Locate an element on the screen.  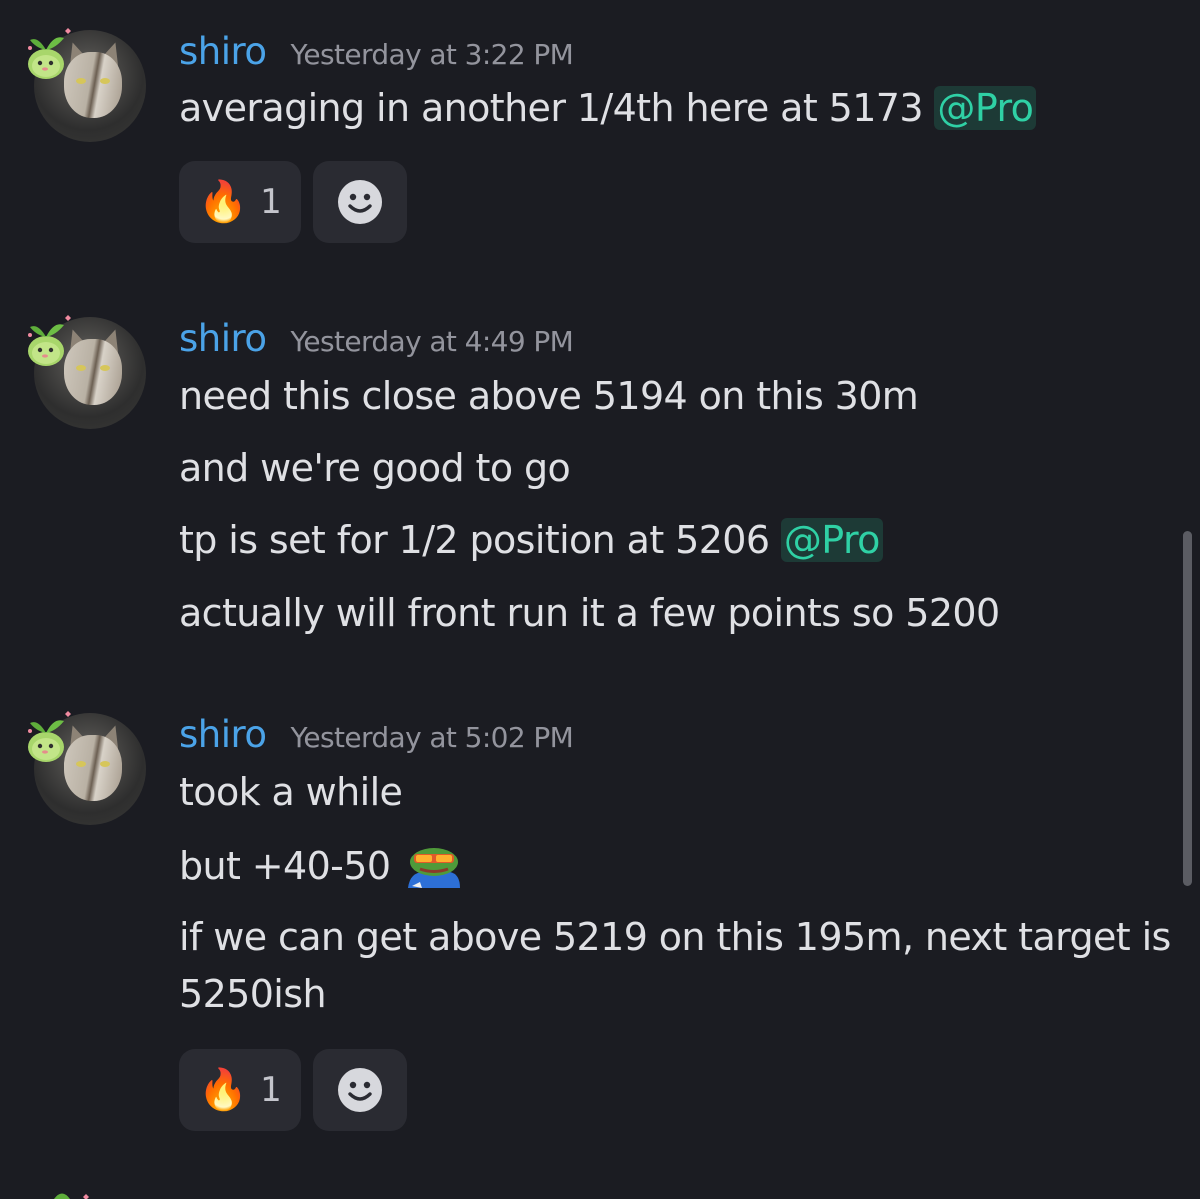
message-timestamp: Yesterday at 5:02 PM is located at coordinates (432, 737).